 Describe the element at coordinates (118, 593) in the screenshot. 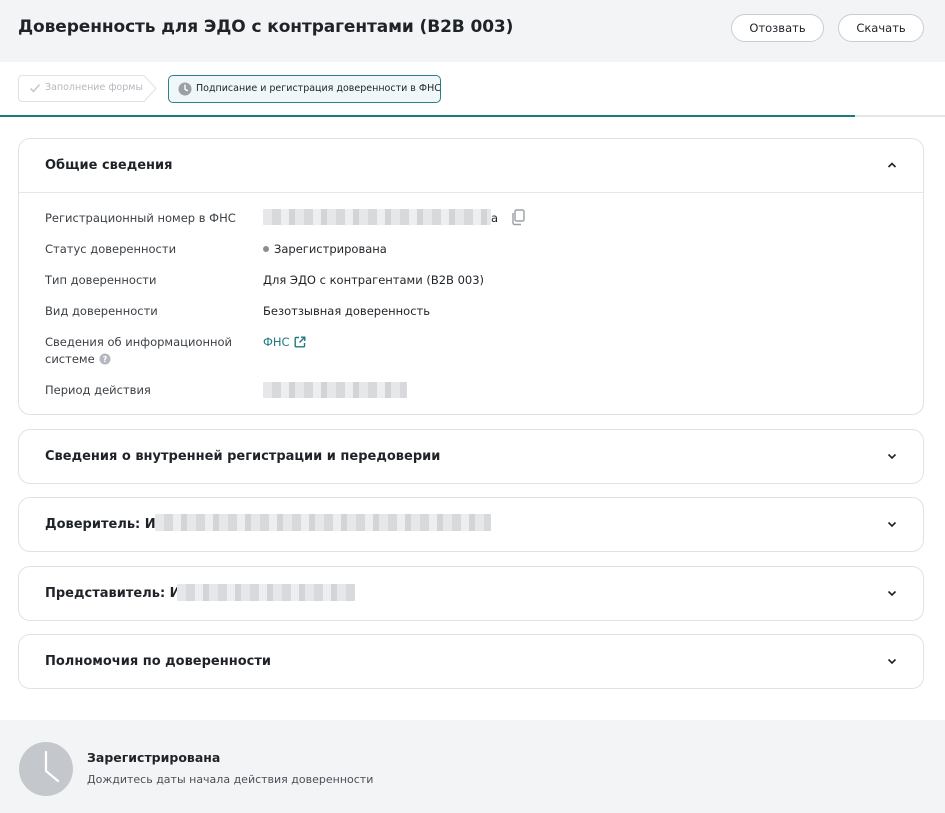

I see `panel-title: Представитель: ИП` at that location.